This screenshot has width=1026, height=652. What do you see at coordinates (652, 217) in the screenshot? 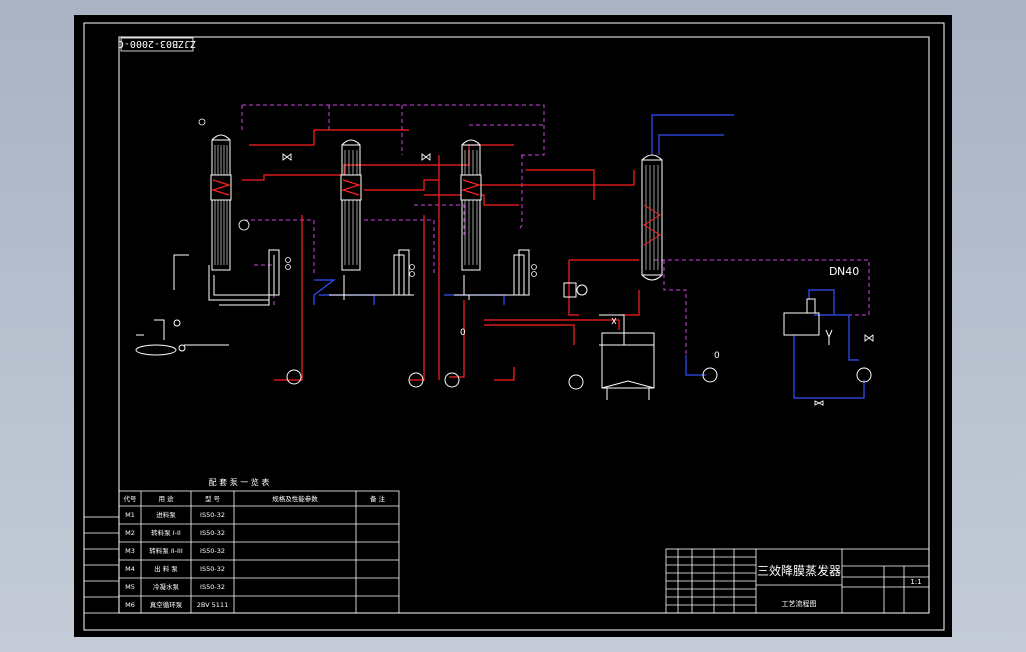
I see `condenser` at bounding box center [652, 217].